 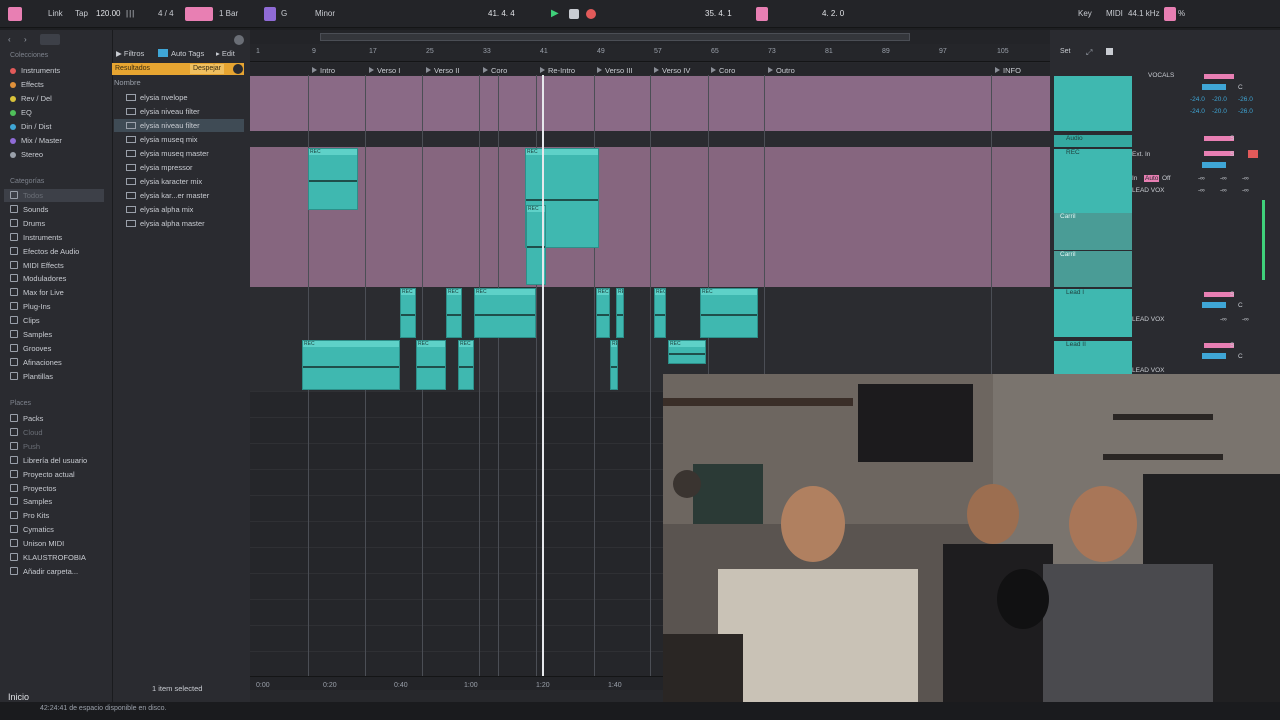 What do you see at coordinates (672, 70) in the screenshot?
I see `locator-marker: Verso IV` at bounding box center [672, 70].